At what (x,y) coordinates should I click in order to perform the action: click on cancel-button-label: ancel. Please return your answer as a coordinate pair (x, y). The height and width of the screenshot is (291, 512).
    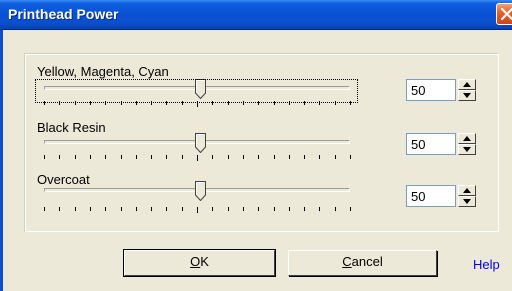
    Looking at the image, I should click on (367, 261).